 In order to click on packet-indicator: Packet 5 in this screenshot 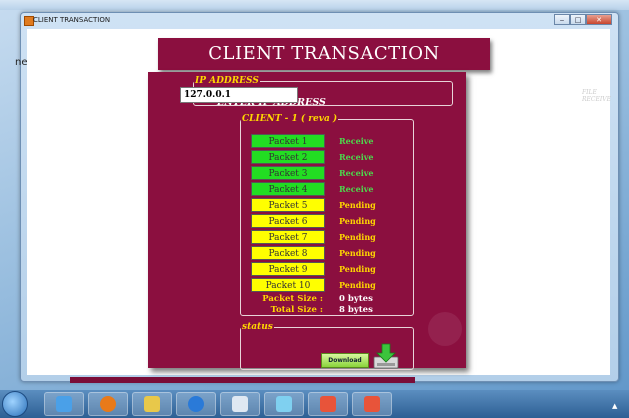, I will do `click(288, 205)`.